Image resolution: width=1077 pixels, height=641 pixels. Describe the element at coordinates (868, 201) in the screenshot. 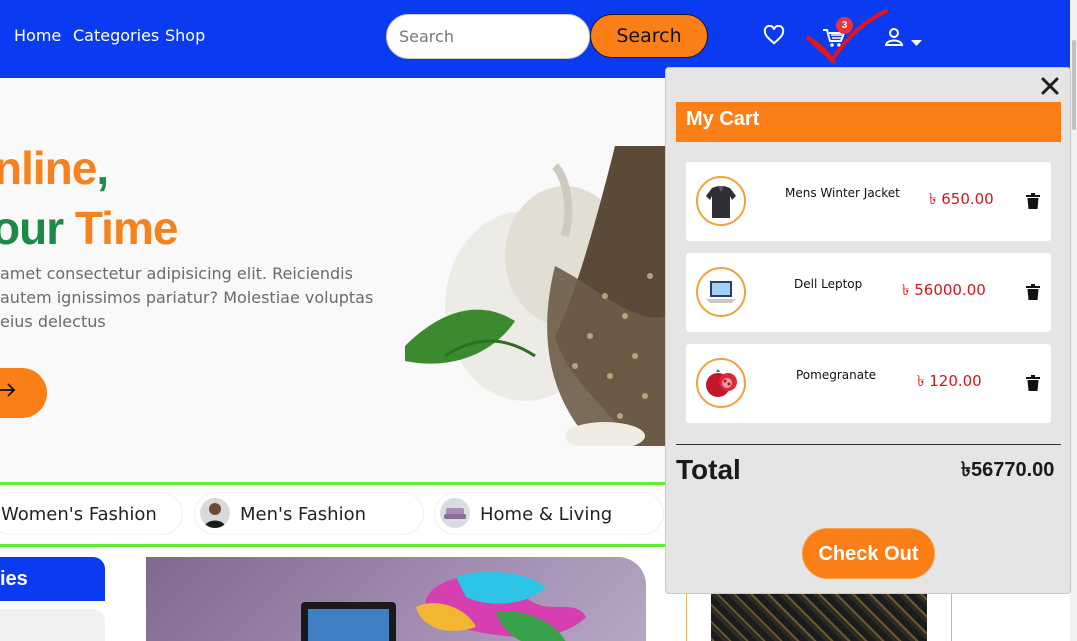

I see `cart-item: Mens Winter Jacket ৳ 650.00` at that location.